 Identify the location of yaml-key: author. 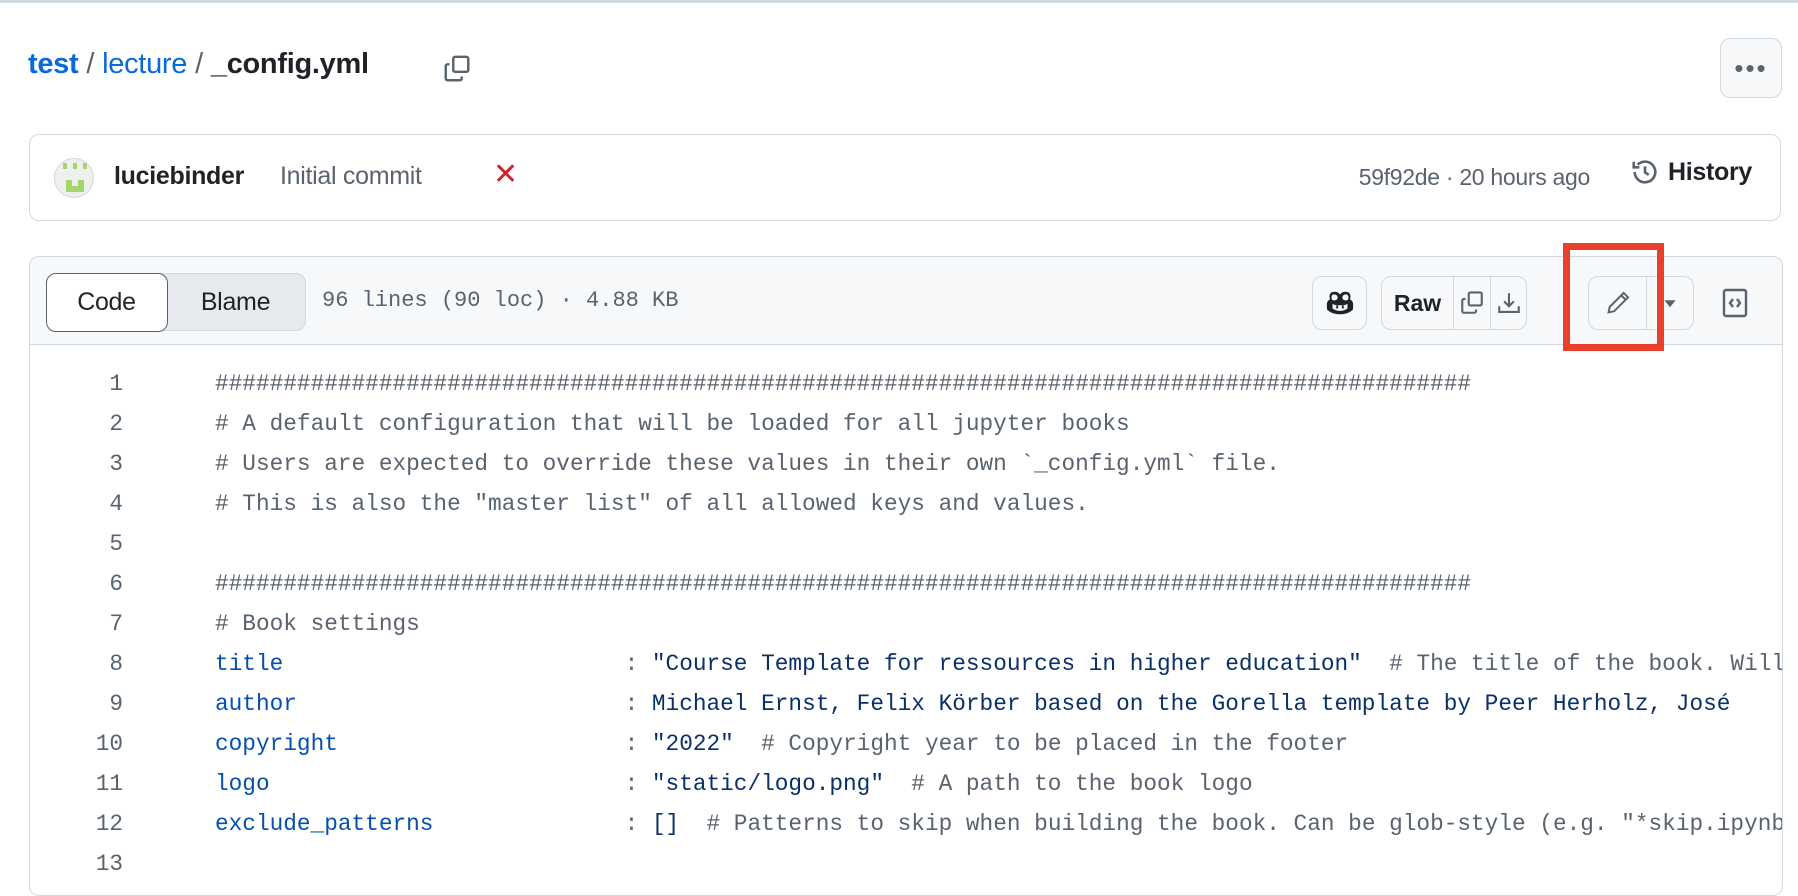
(420, 704).